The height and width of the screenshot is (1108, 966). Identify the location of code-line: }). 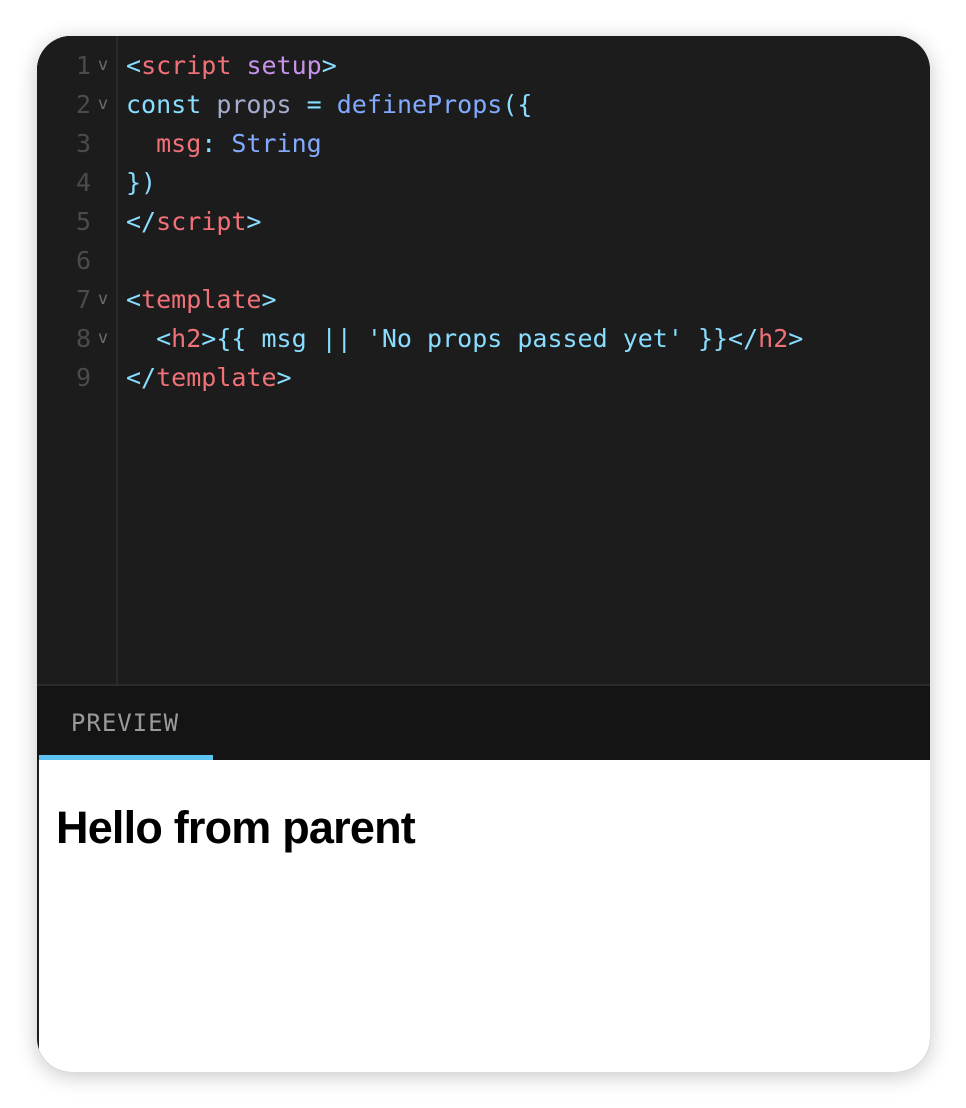
(528, 182).